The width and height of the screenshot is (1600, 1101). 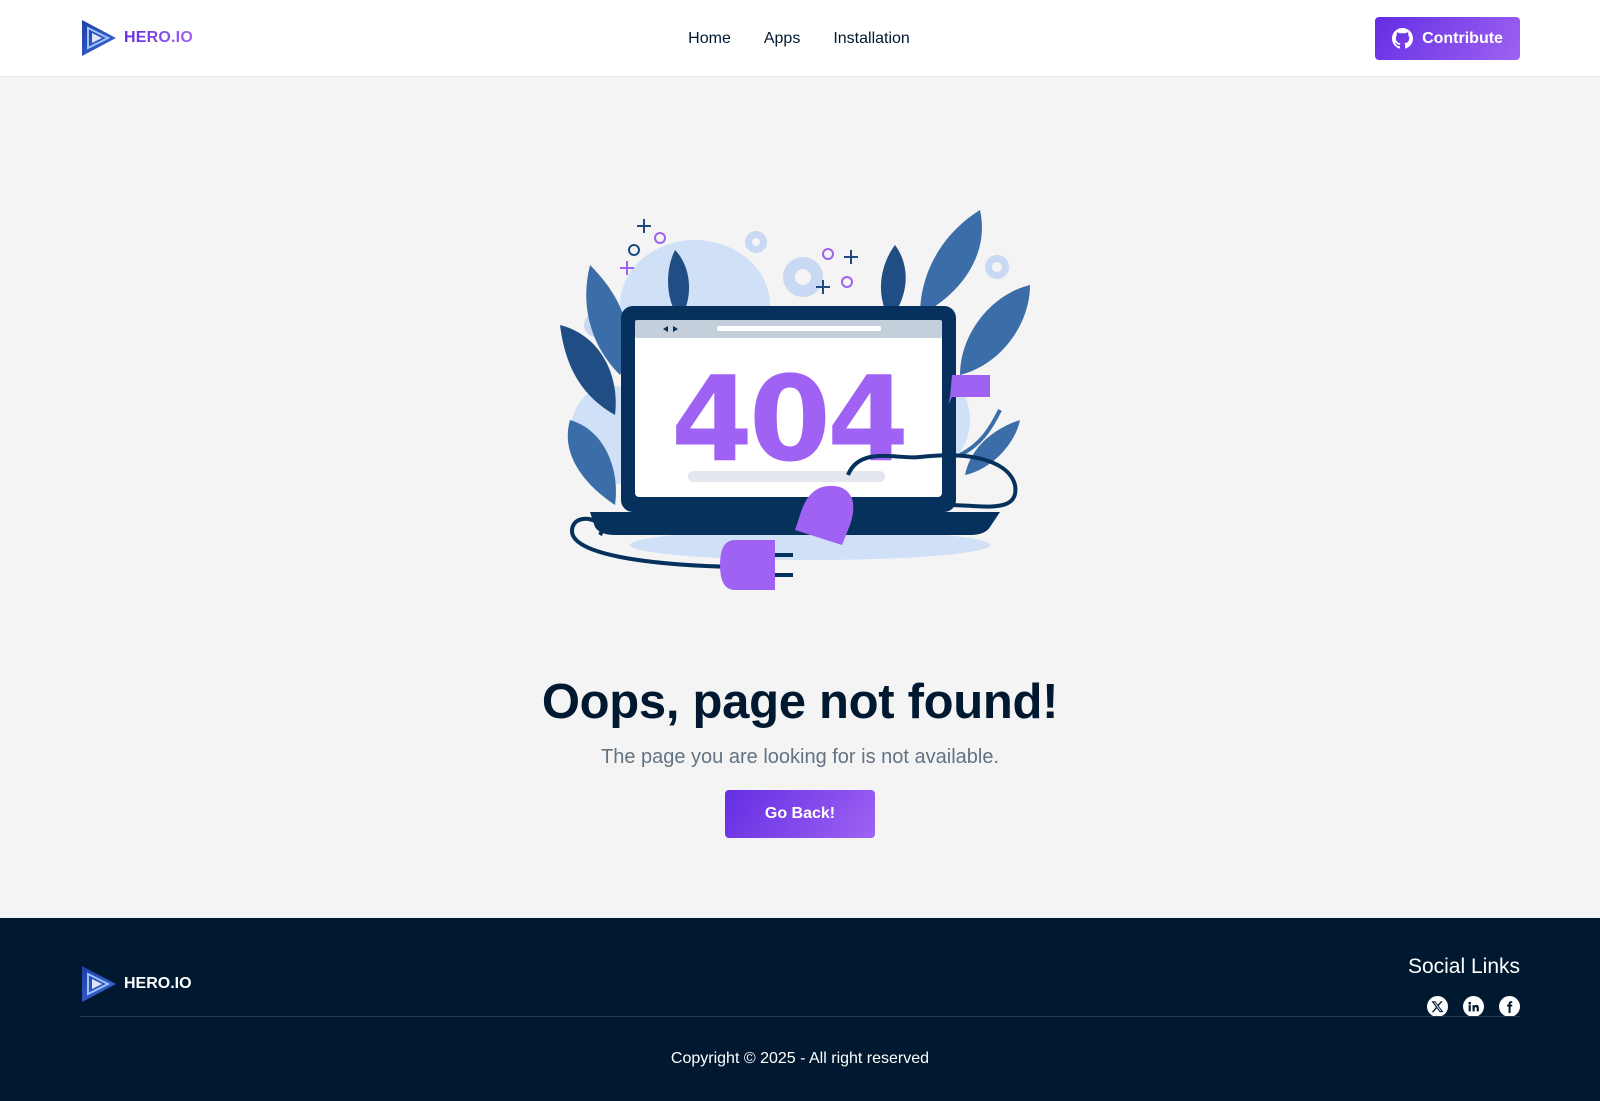 What do you see at coordinates (158, 983) in the screenshot?
I see `footer-brand-name: HERO.IO` at bounding box center [158, 983].